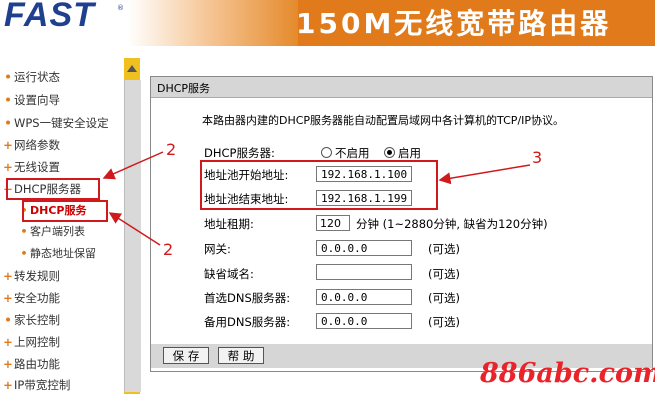 The height and width of the screenshot is (396, 655). What do you see at coordinates (171, 149) in the screenshot?
I see `annotation-number-sidebar: 2` at bounding box center [171, 149].